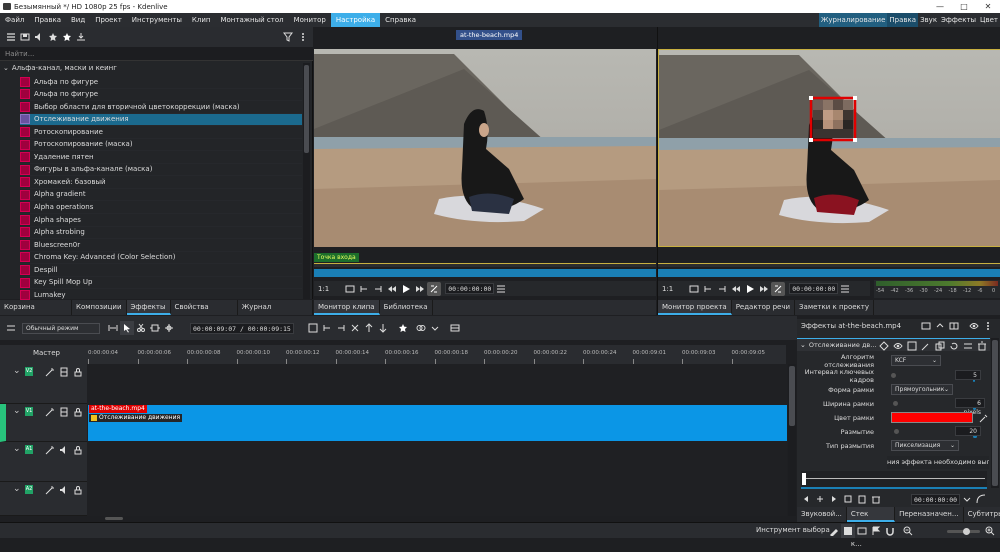 The image size is (1000, 552). I want to click on workspace-editing: Правка, so click(903, 20).